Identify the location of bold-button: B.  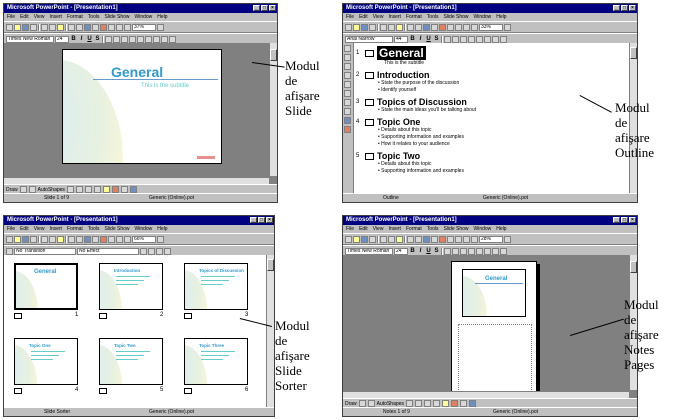
(412, 251).